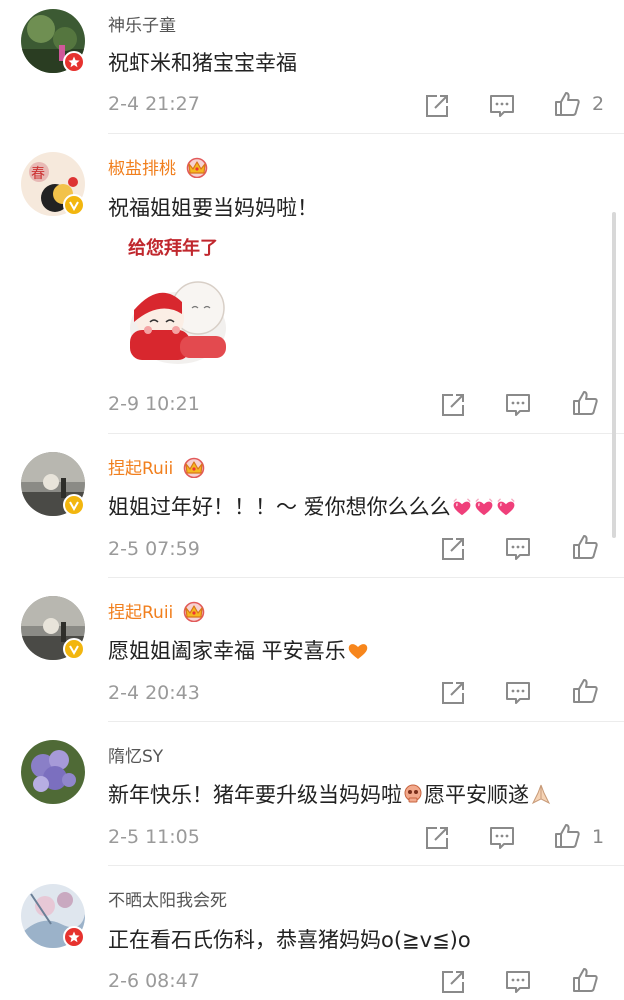 This screenshot has height=1000, width=624. I want to click on username: 椒盐排桃, so click(159, 166).